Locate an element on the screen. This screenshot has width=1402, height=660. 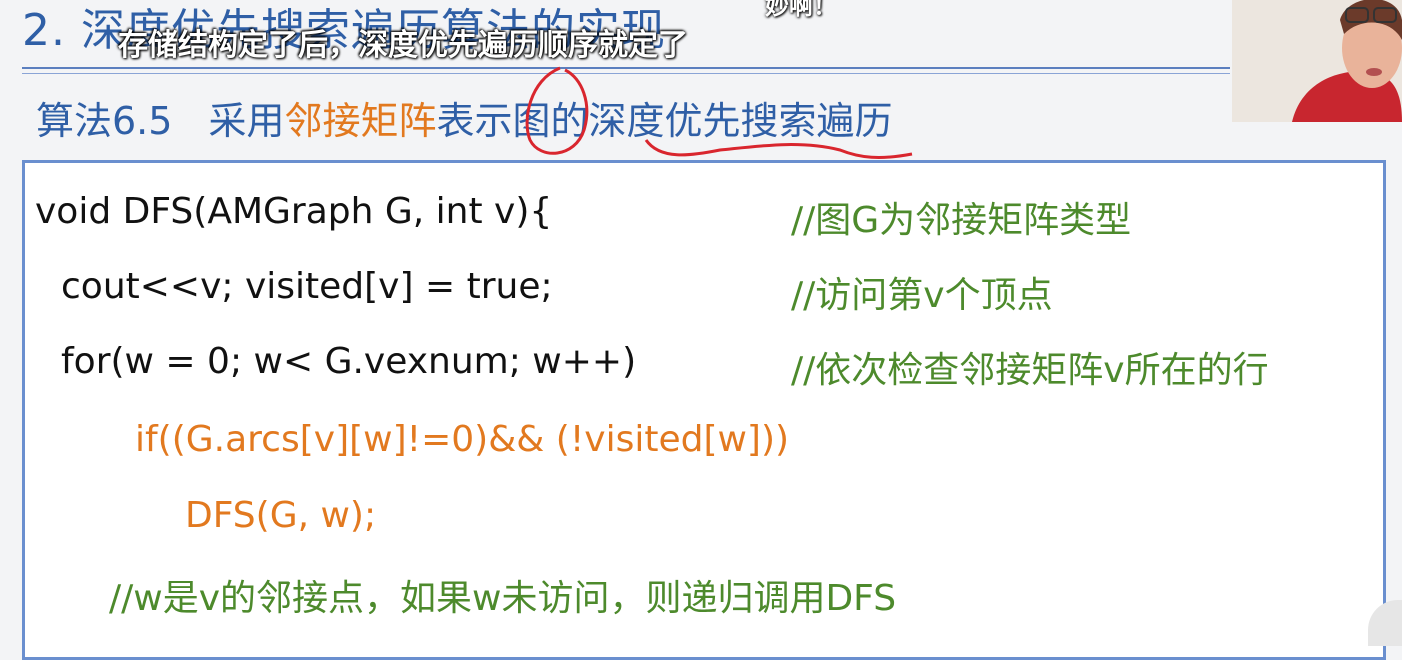
algorithm-number: 算法6.5 is located at coordinates (104, 121).